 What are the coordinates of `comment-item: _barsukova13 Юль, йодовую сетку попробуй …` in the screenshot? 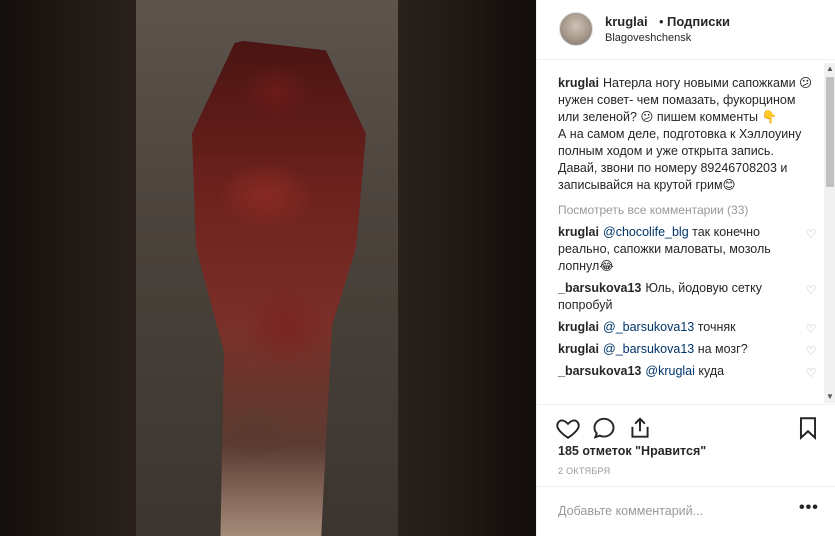 It's located at (688, 297).